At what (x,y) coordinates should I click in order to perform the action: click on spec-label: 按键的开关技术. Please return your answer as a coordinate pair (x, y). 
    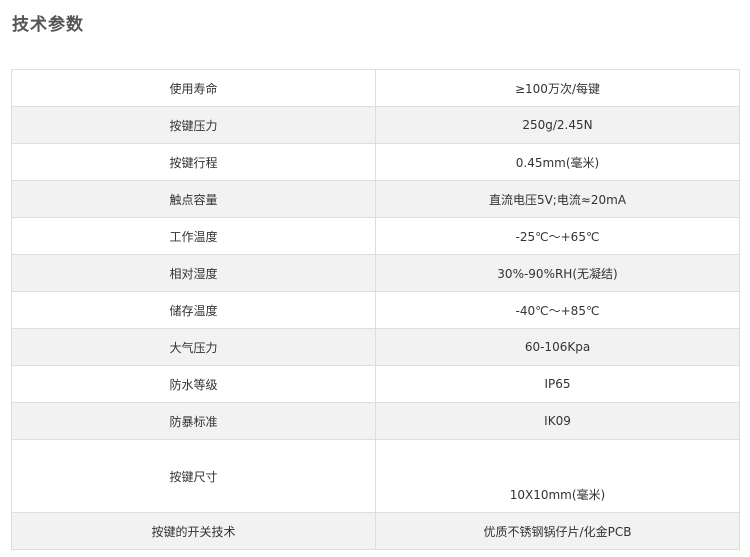
    Looking at the image, I should click on (193, 531).